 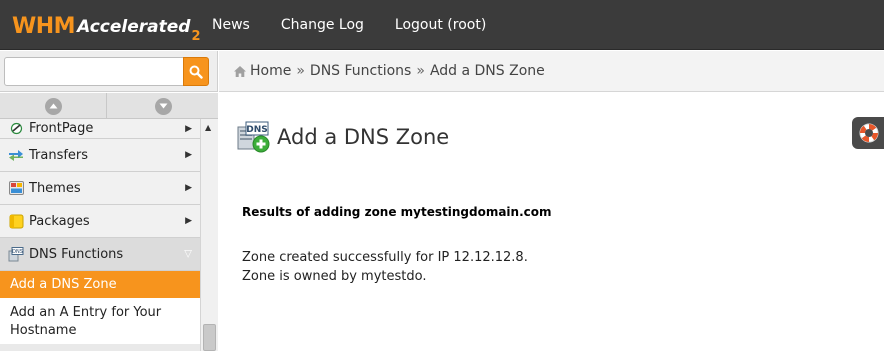 What do you see at coordinates (271, 71) in the screenshot?
I see `breadcrumb-home-label: Home` at bounding box center [271, 71].